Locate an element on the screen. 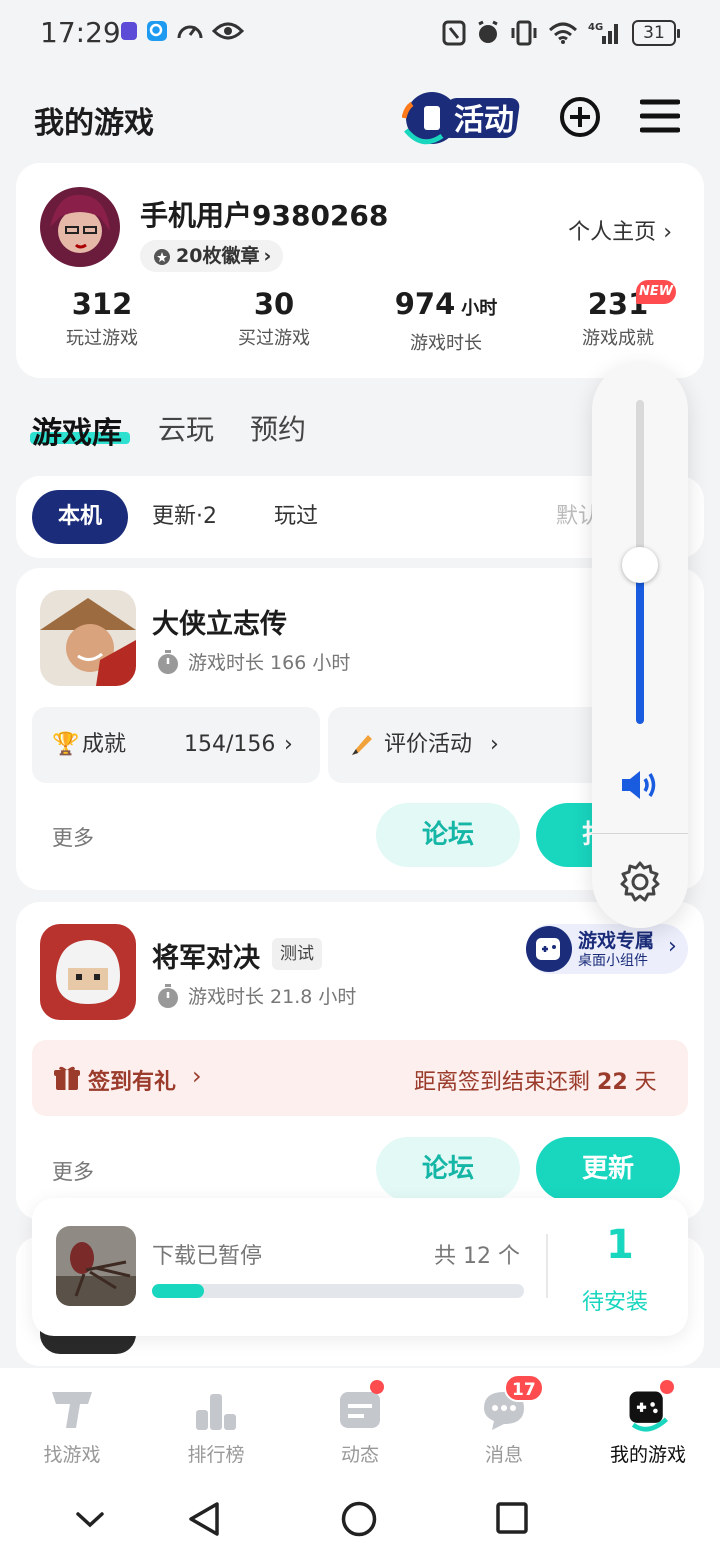 The image size is (720, 1560). stat-bought: 30 买过游戏 is located at coordinates (274, 318).